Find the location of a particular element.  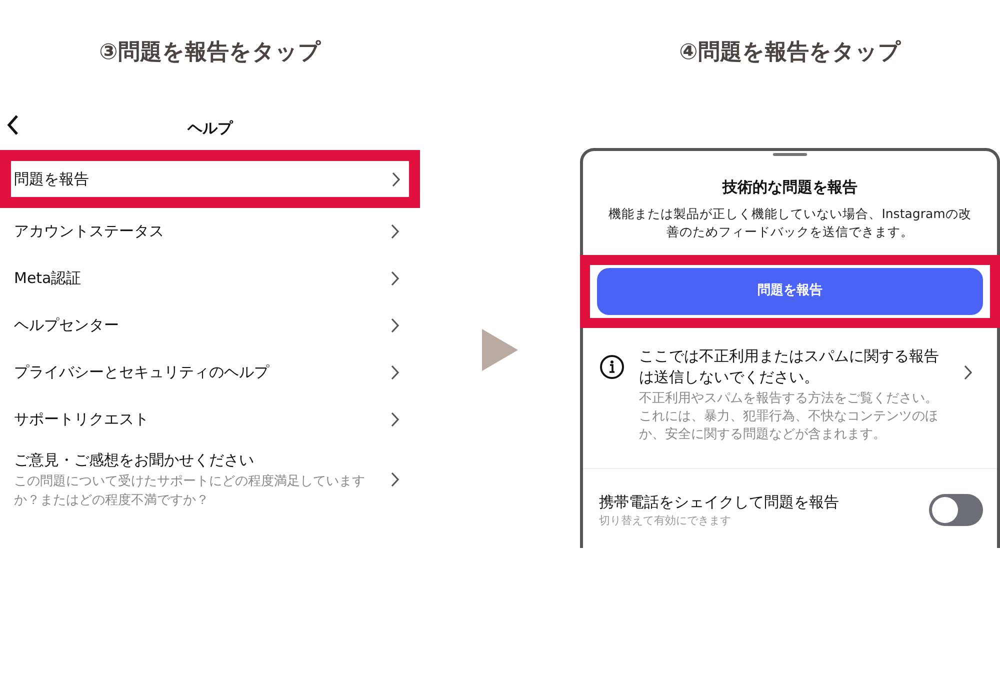

menu-item-description: この問題について受けたサポートにどの程度満足していますか？またはどの程度不満ですか？ is located at coordinates (190, 491).